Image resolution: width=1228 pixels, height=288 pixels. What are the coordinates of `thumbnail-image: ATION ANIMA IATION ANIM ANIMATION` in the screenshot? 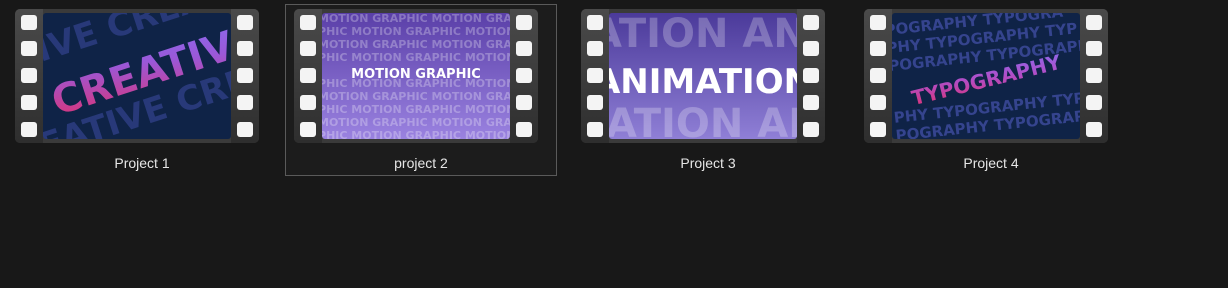 It's located at (703, 76).